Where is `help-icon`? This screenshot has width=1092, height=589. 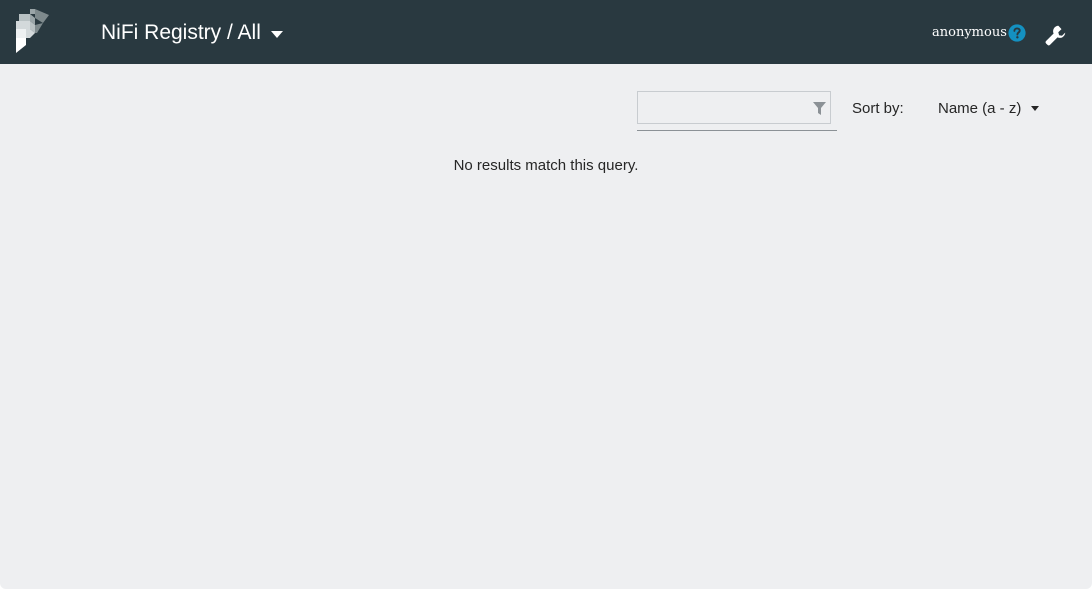 help-icon is located at coordinates (1017, 33).